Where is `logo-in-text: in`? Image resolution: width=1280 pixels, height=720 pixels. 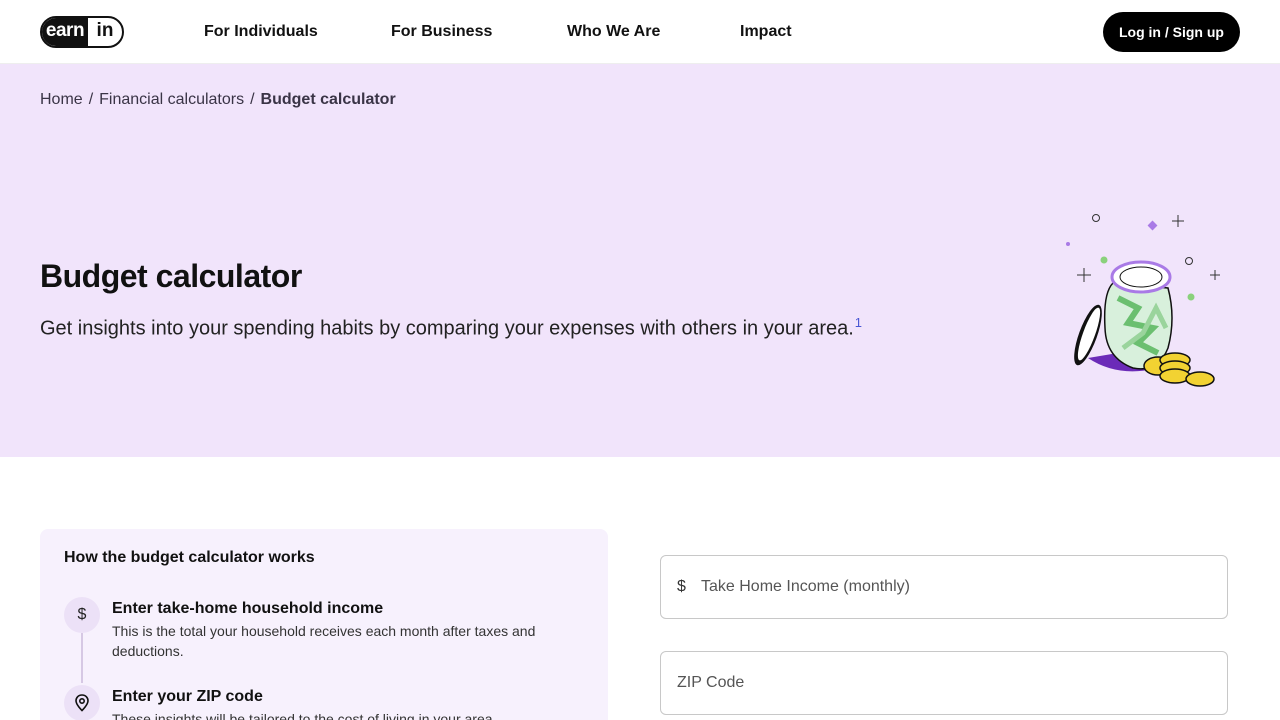
logo-in-text: in is located at coordinates (105, 30).